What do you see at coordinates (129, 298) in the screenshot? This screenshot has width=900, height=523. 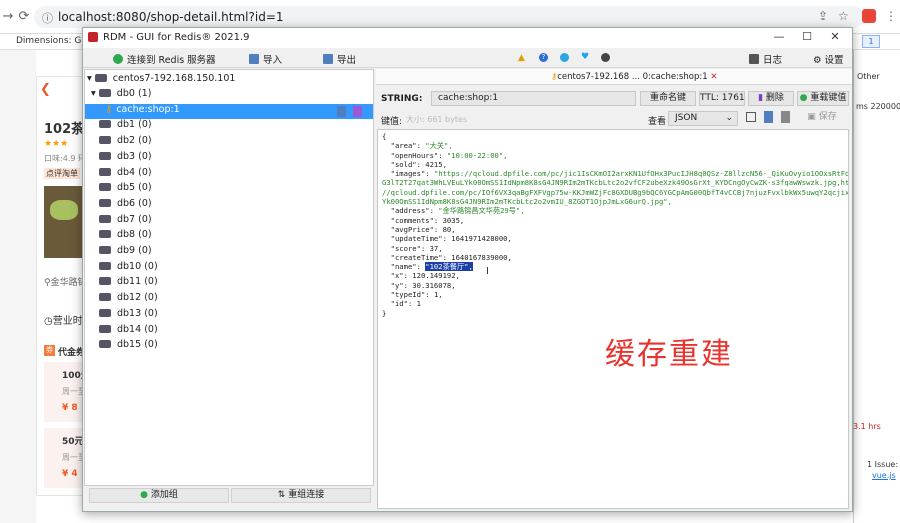 I see `db-name: db12` at bounding box center [129, 298].